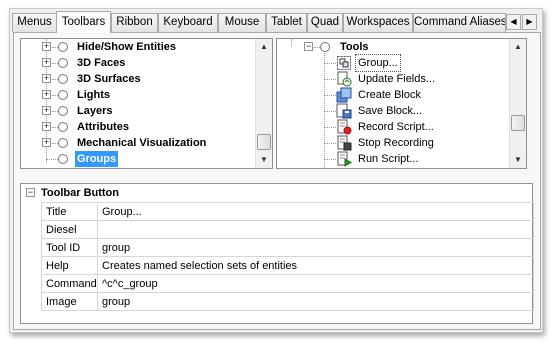  I want to click on tab-workspaces: Workspaces, so click(378, 22).